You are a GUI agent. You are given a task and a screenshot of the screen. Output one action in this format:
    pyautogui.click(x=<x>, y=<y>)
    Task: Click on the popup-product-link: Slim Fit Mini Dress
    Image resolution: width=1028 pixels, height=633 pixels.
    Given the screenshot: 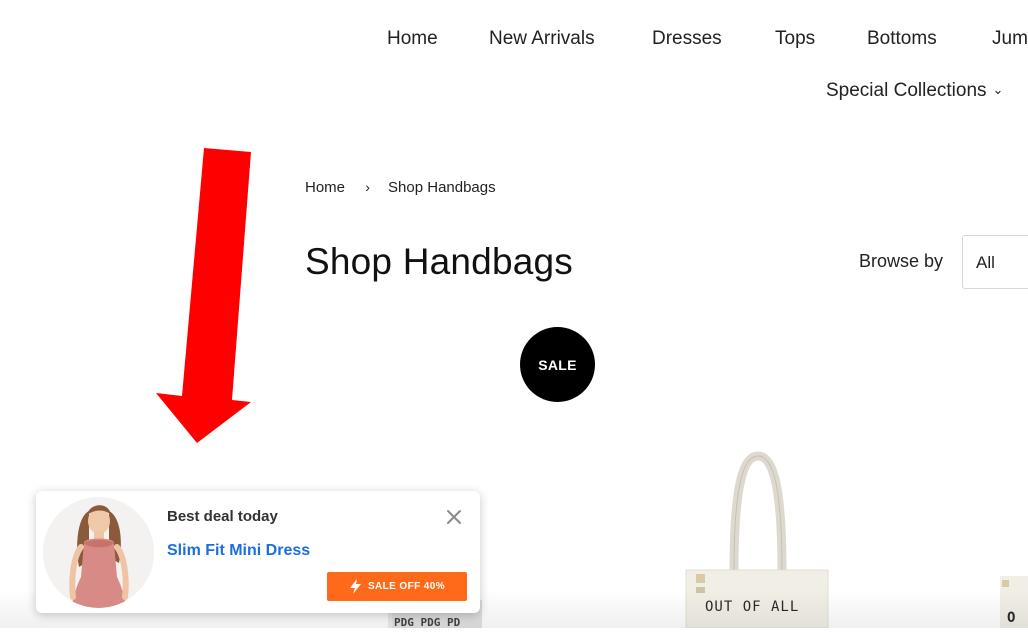 What is the action you would take?
    pyautogui.click(x=238, y=551)
    